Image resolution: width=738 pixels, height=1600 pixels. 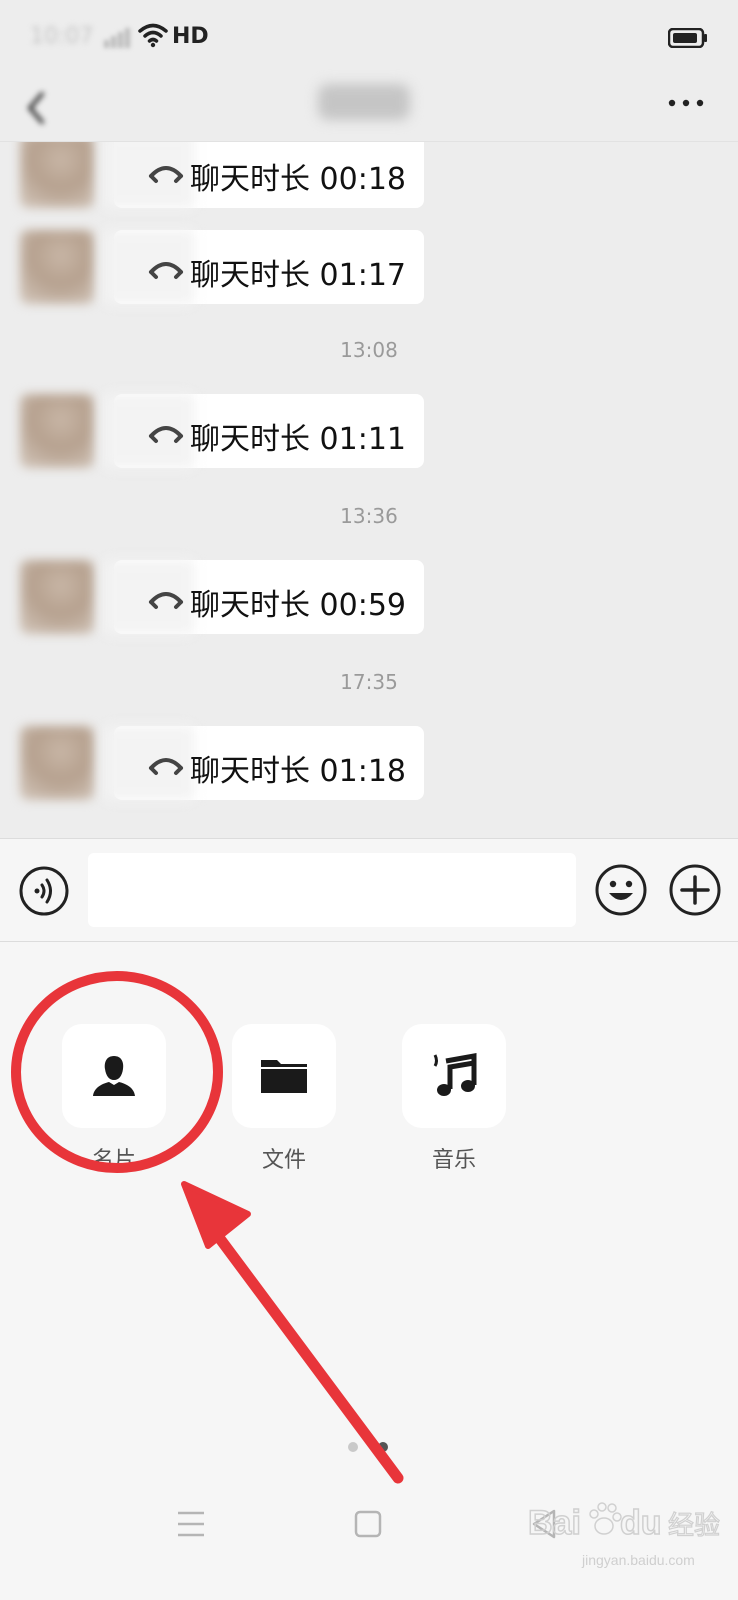 I want to click on file-button, so click(x=284, y=1076).